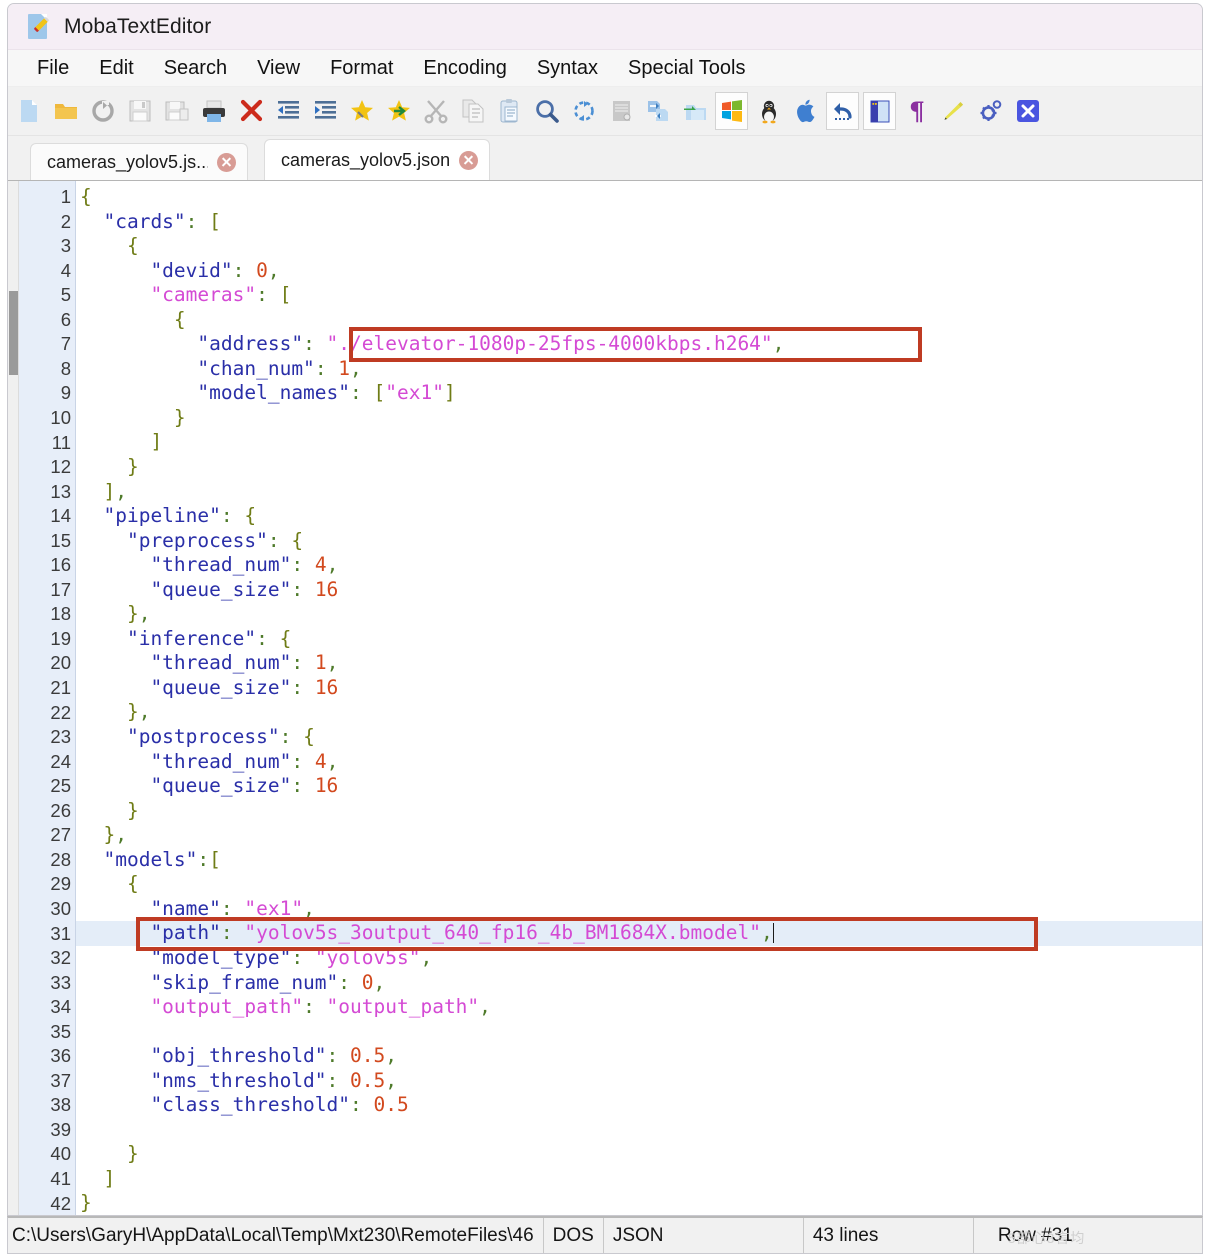 The height and width of the screenshot is (1257, 1207). Describe the element at coordinates (464, 68) in the screenshot. I see `menu-encoding: Encoding` at that location.